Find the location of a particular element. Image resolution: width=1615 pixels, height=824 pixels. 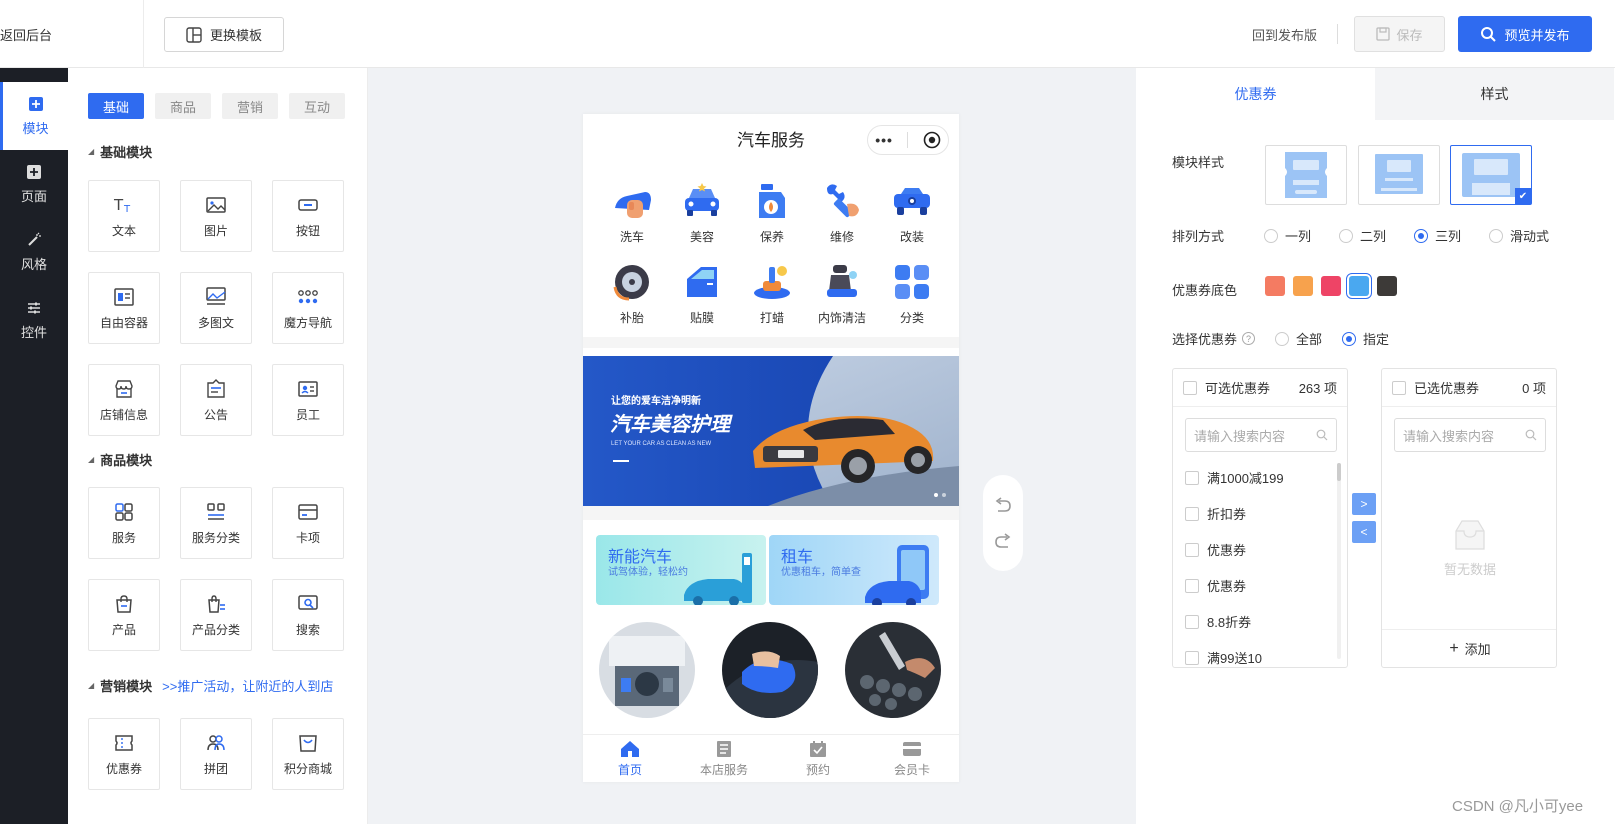

module-tile-coupon: 优惠券 is located at coordinates (124, 754).